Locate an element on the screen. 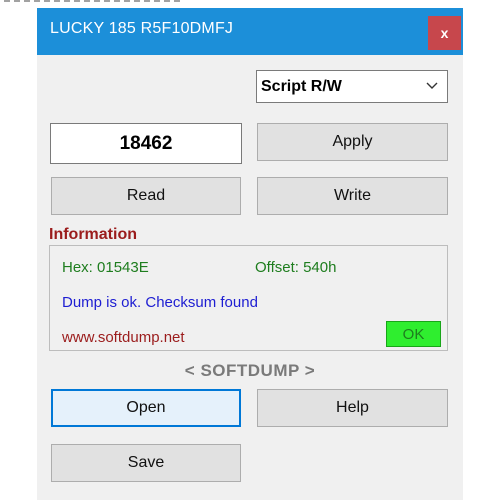 This screenshot has width=500, height=500. write-button-label: Write is located at coordinates (352, 195).